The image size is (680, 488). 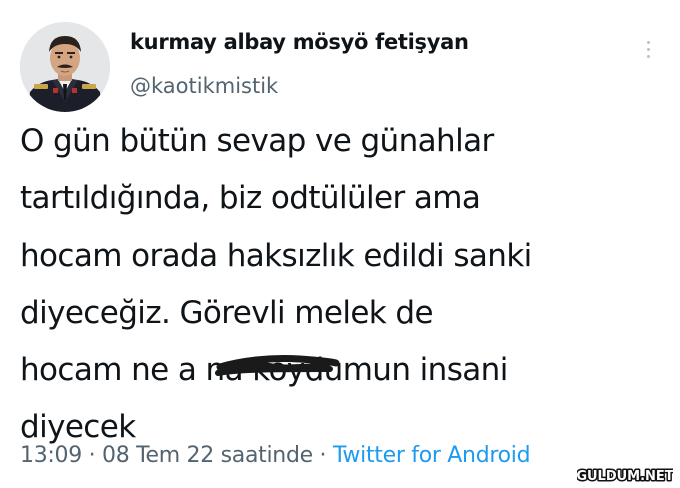 What do you see at coordinates (276, 255) in the screenshot?
I see `tweet-text-line: hocam orada haksızlık edildi sanki` at bounding box center [276, 255].